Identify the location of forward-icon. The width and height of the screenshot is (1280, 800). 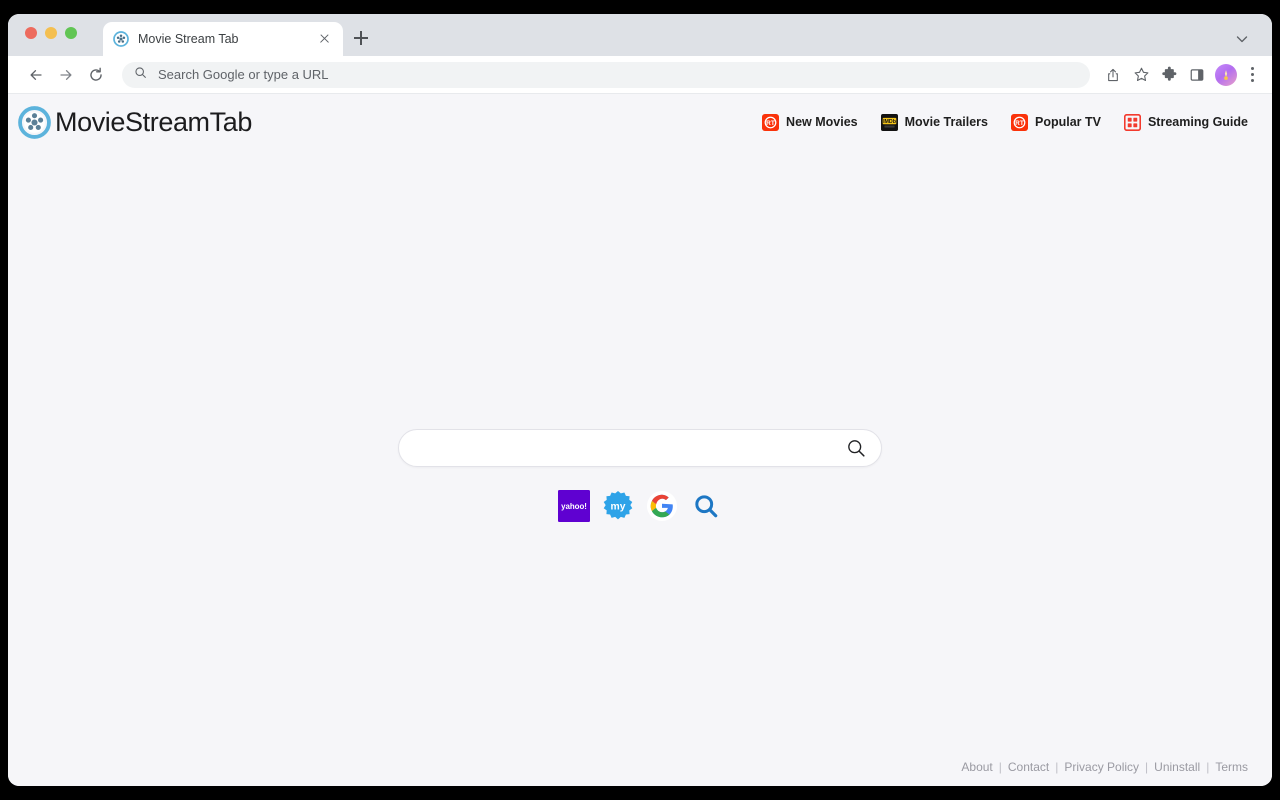
(66, 75).